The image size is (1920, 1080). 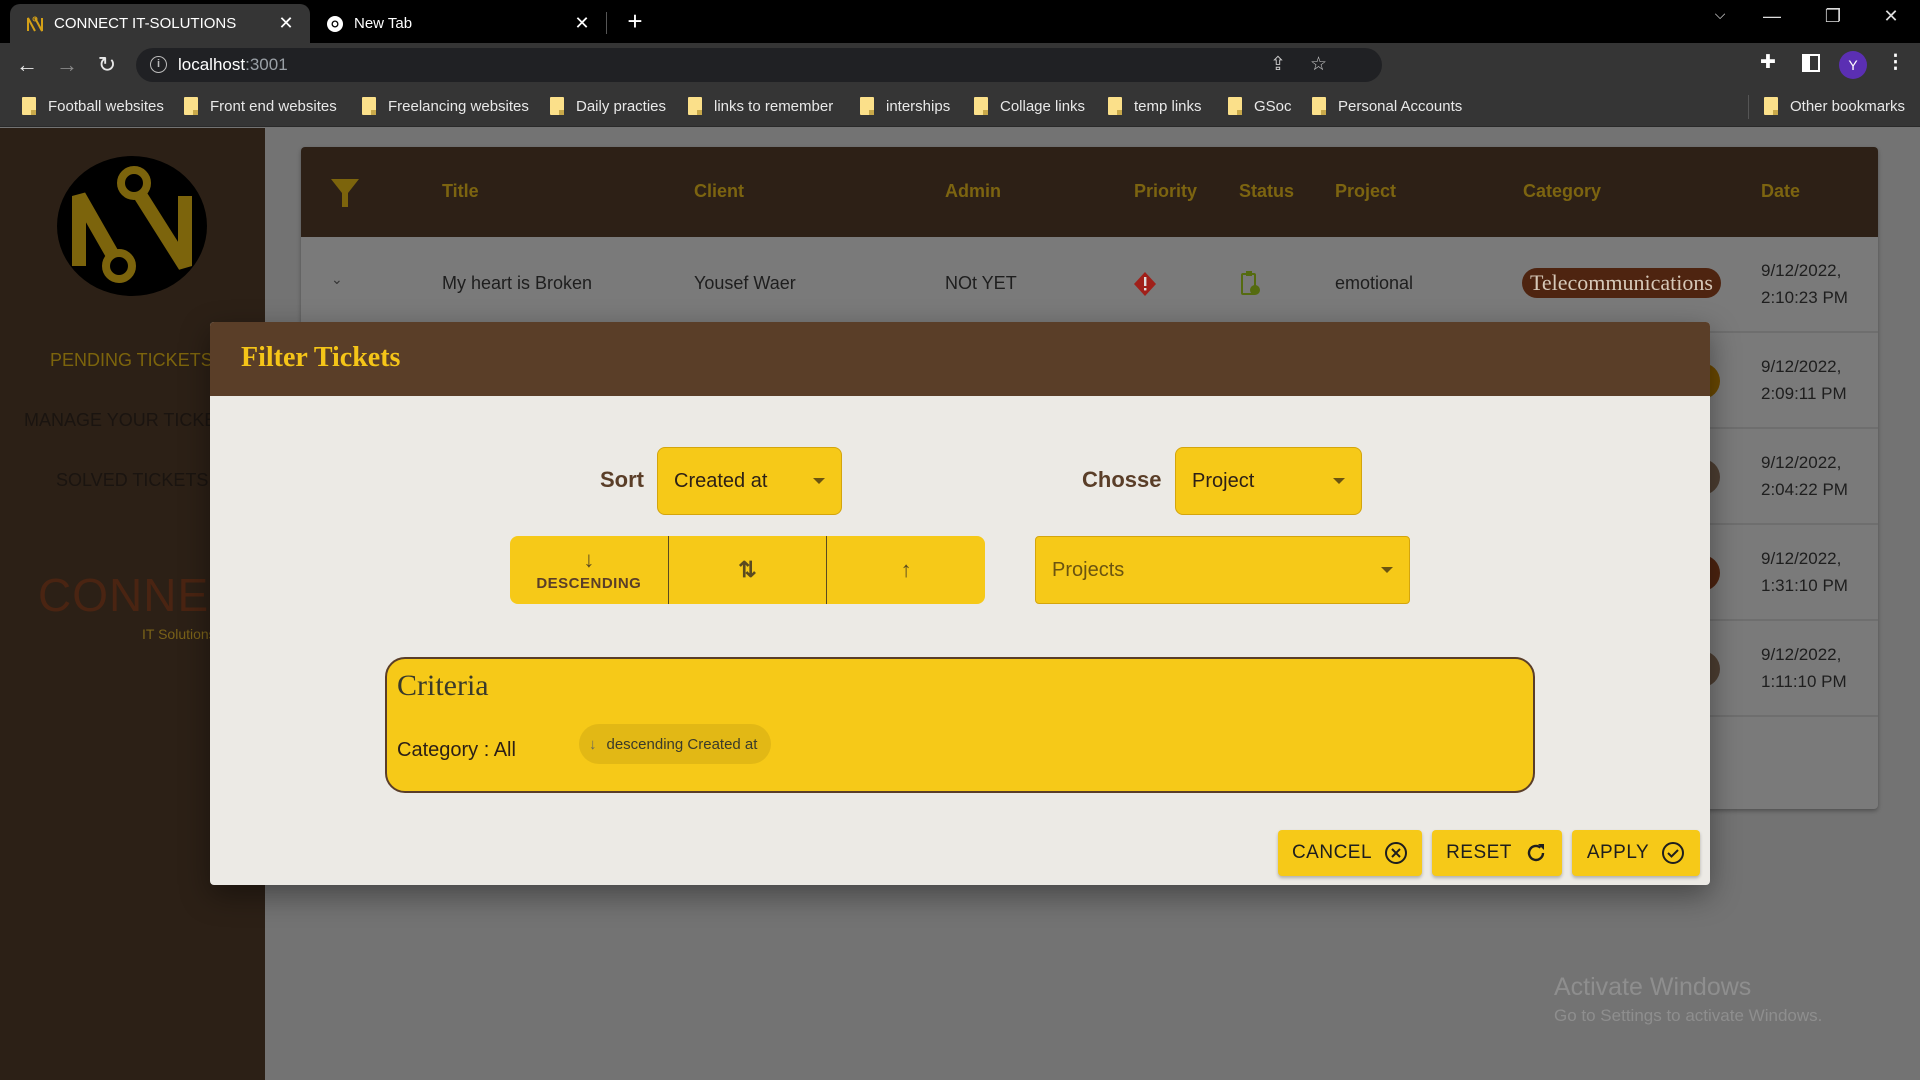 I want to click on bookmark-folder: links to remember, so click(x=760, y=106).